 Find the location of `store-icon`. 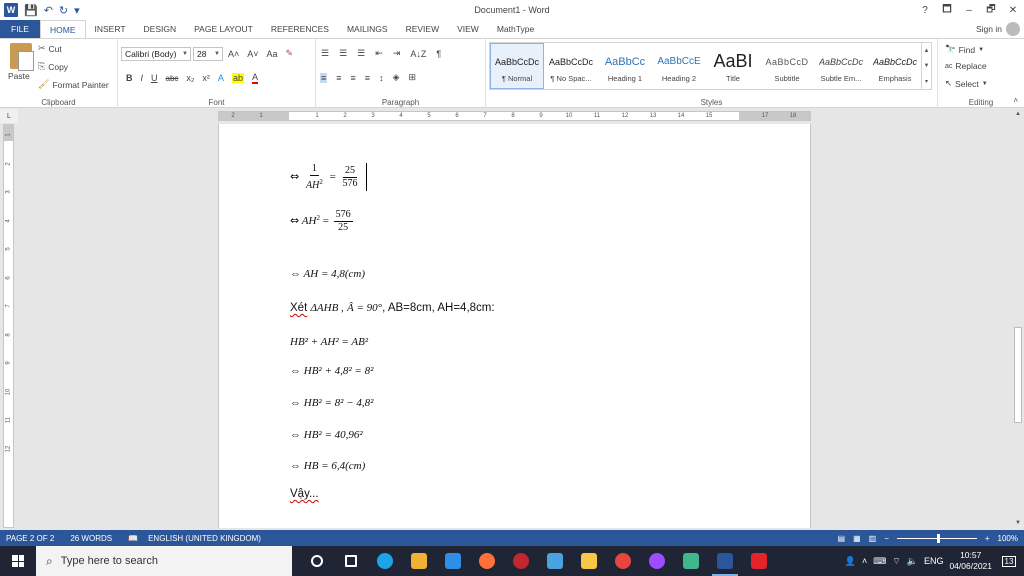

store-icon is located at coordinates (419, 561).